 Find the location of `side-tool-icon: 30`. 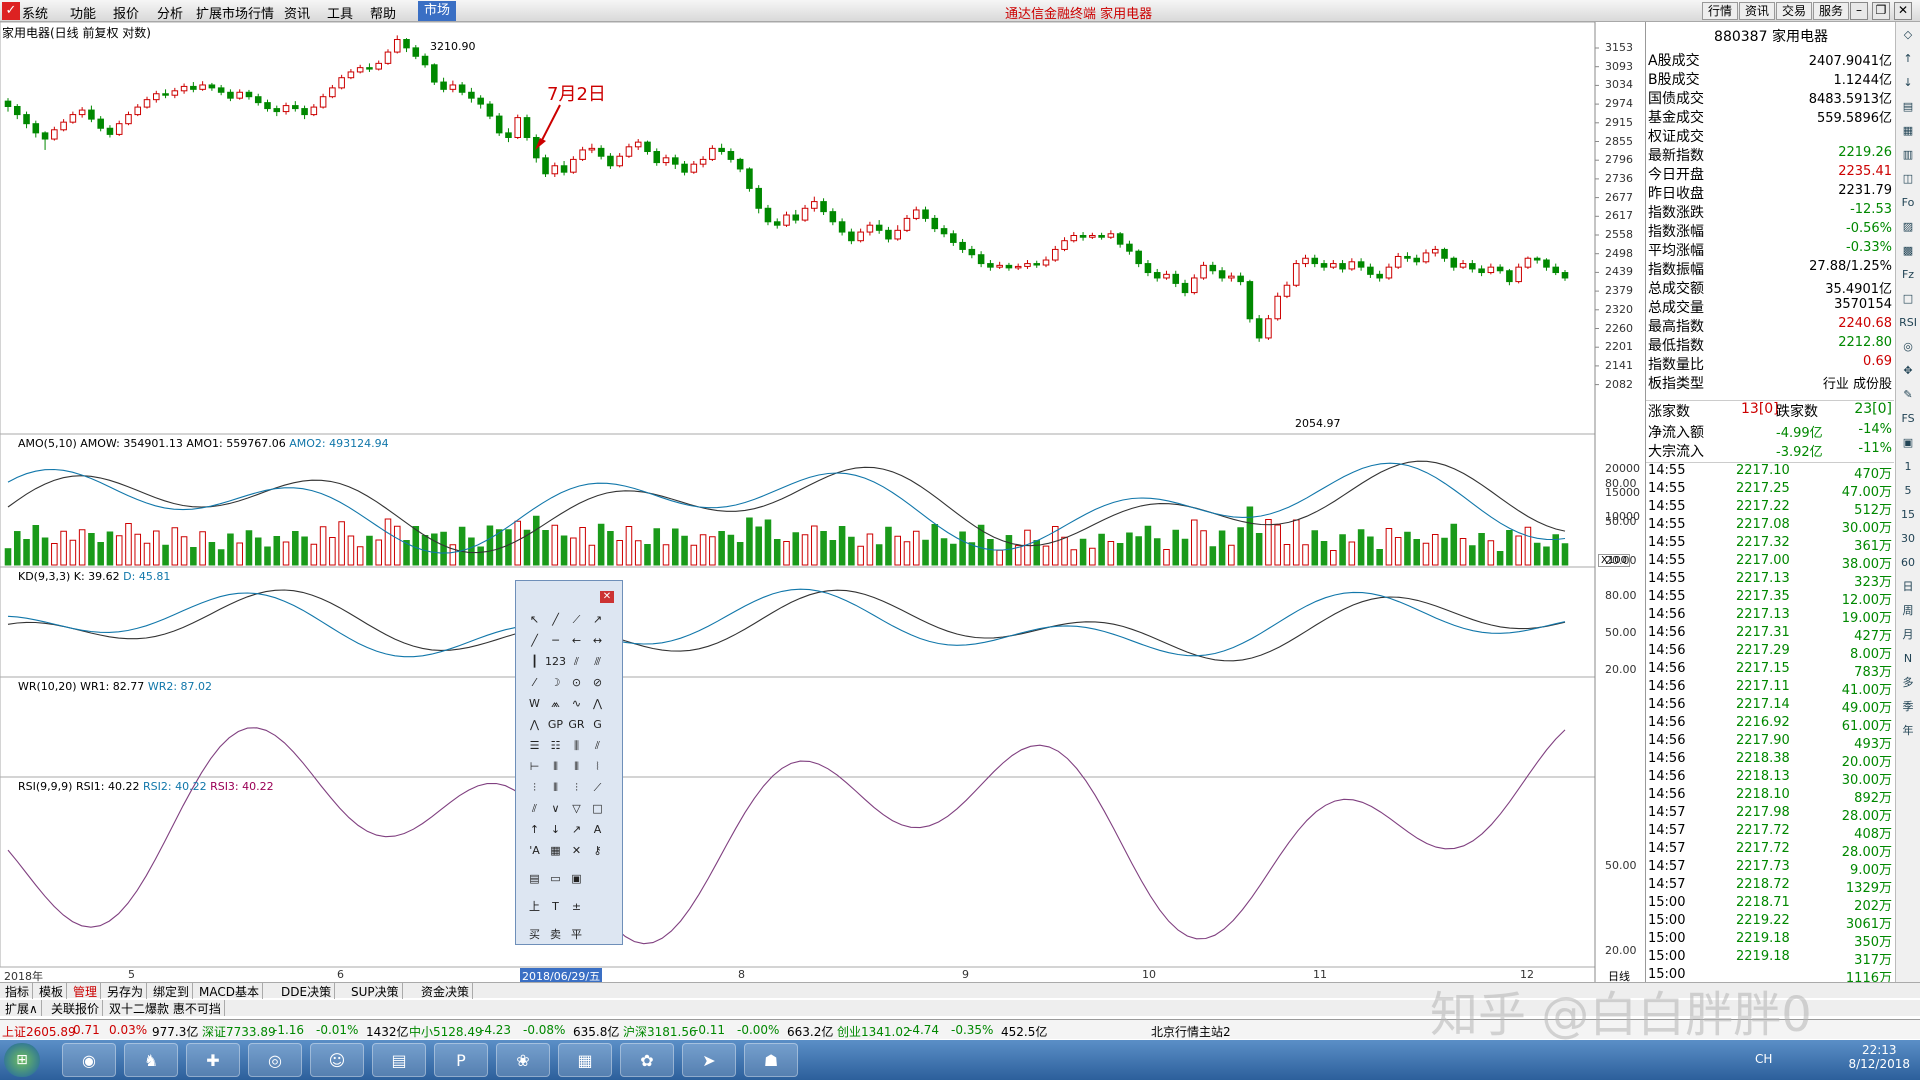

side-tool-icon: 30 is located at coordinates (1908, 539).